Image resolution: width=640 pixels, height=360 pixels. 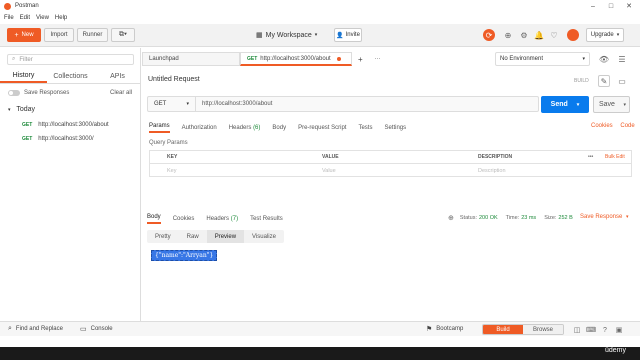 I want to click on minimize-icon: –, so click(x=593, y=6).